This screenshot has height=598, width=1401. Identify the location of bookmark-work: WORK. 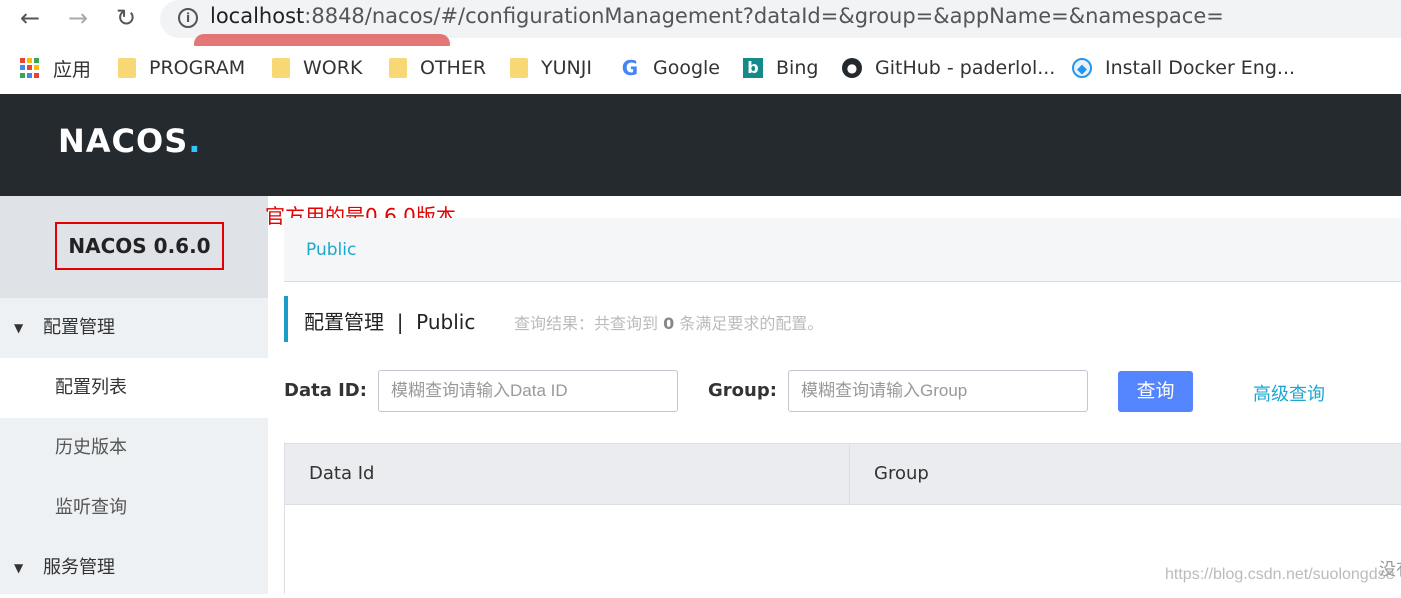
(317, 68).